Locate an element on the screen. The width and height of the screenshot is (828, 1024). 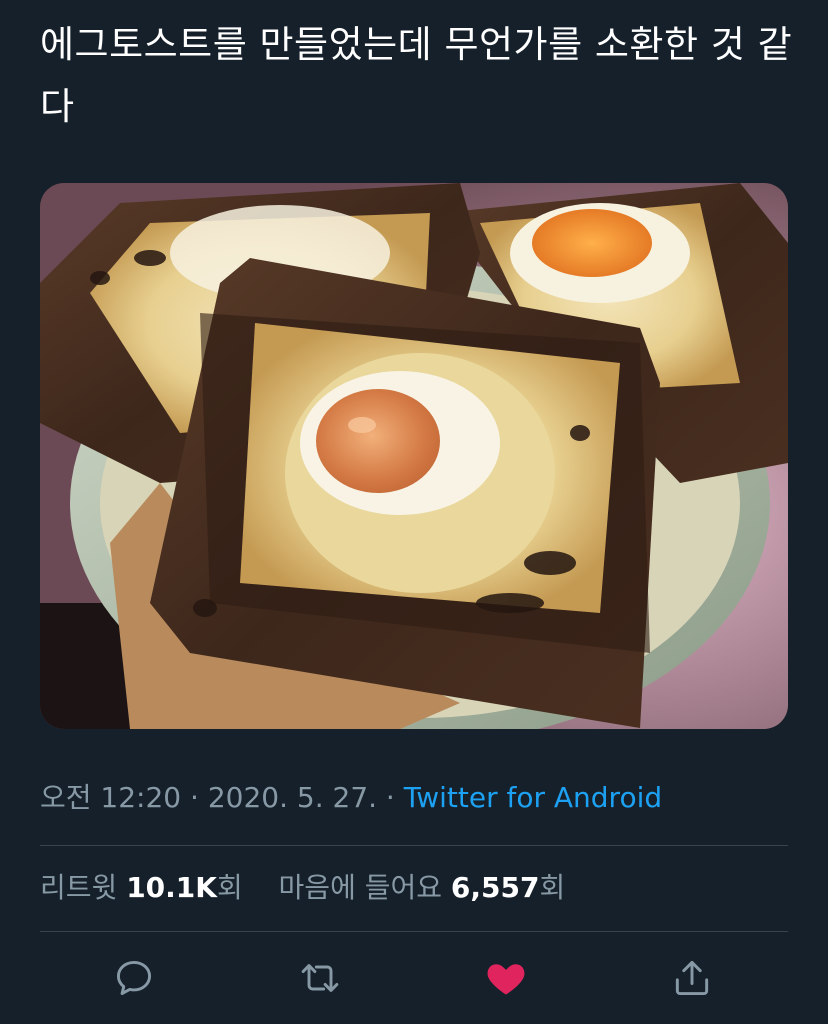
tweet-stats: 리트윗 10.1K회 마음에 들어요 6,557회 is located at coordinates (302, 888).